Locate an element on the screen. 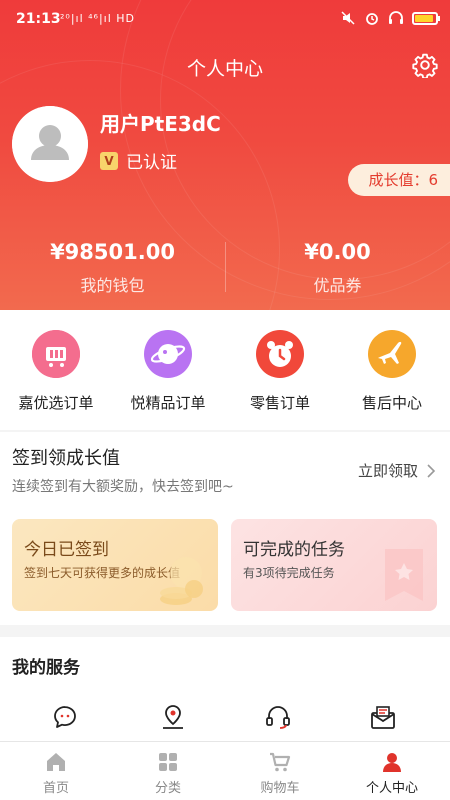 Image resolution: width=450 pixels, height=800 pixels. order-aftersales: 售后中心 is located at coordinates (392, 371).